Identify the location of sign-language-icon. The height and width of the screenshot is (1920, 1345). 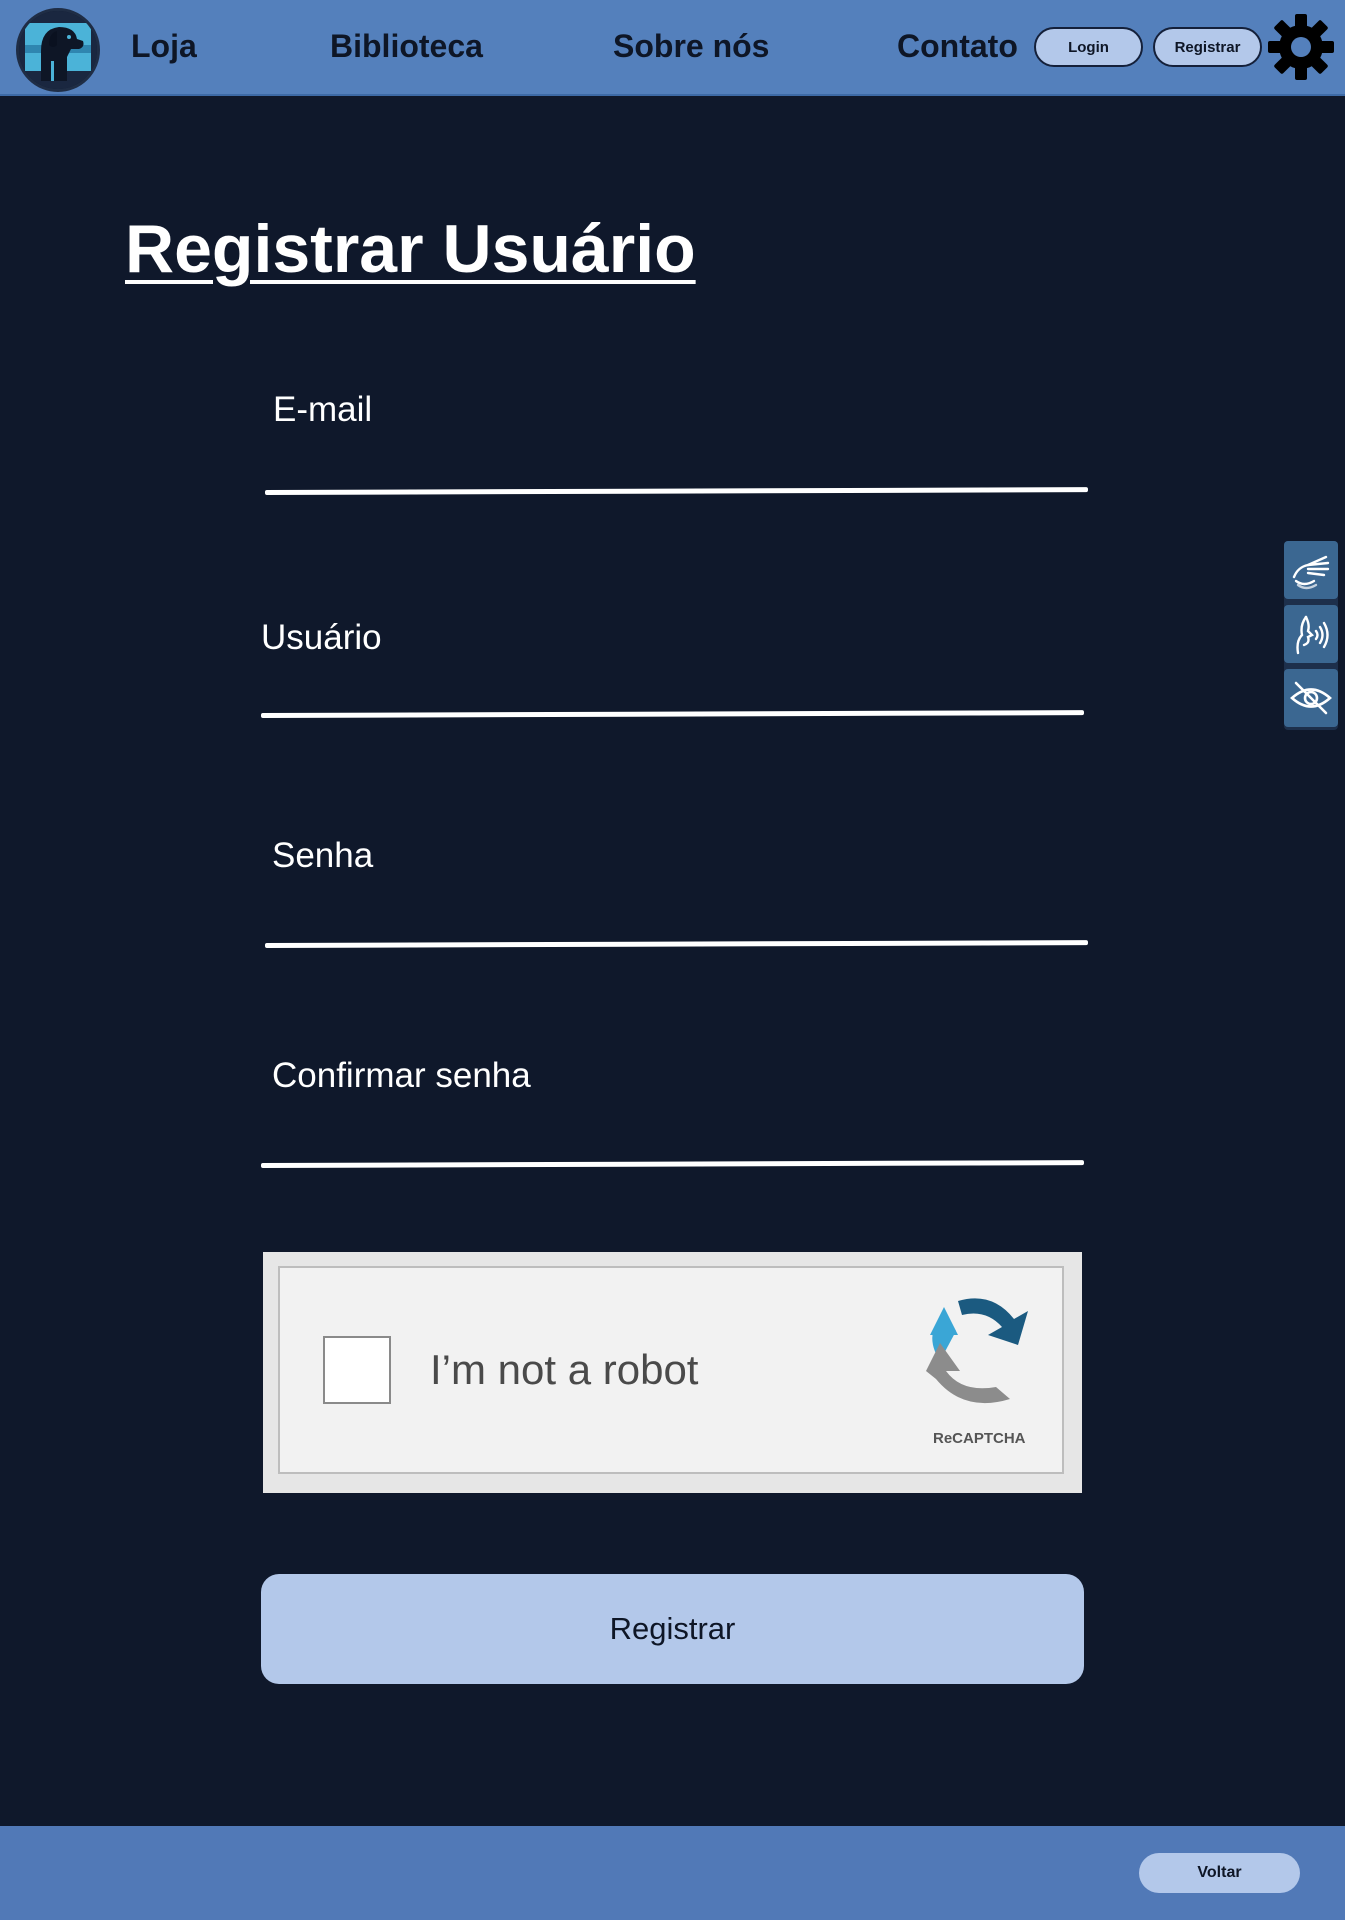
(1311, 570).